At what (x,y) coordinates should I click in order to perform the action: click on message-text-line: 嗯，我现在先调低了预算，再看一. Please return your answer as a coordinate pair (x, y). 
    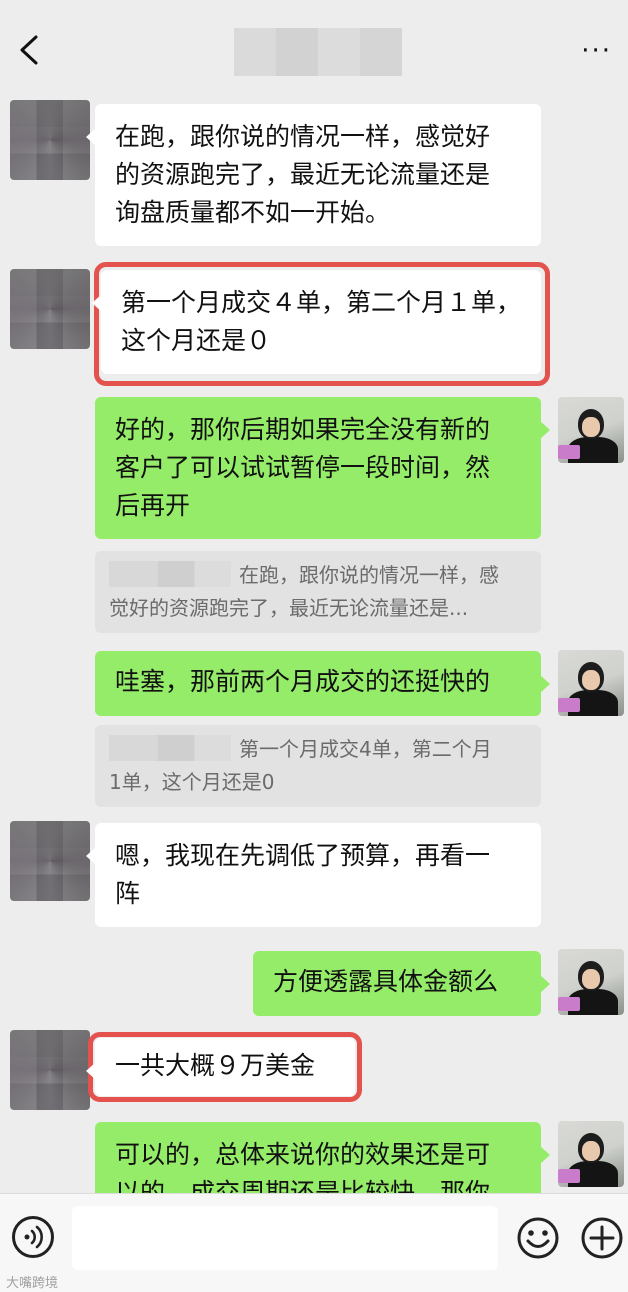
    Looking at the image, I should click on (303, 855).